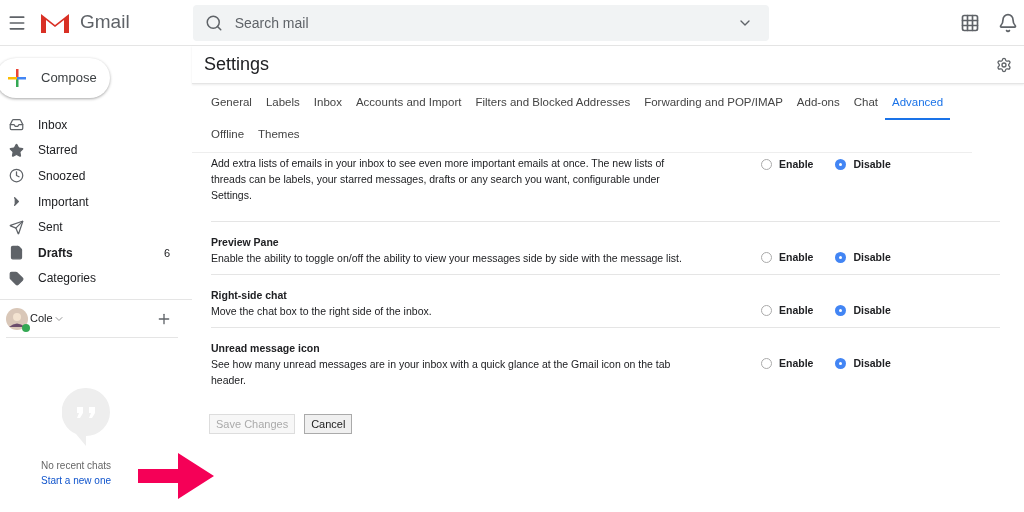  Describe the element at coordinates (447, 258) in the screenshot. I see `setting-description: Enable the ability to toggle on/off the ability to view your messages side by side with the message list.` at that location.